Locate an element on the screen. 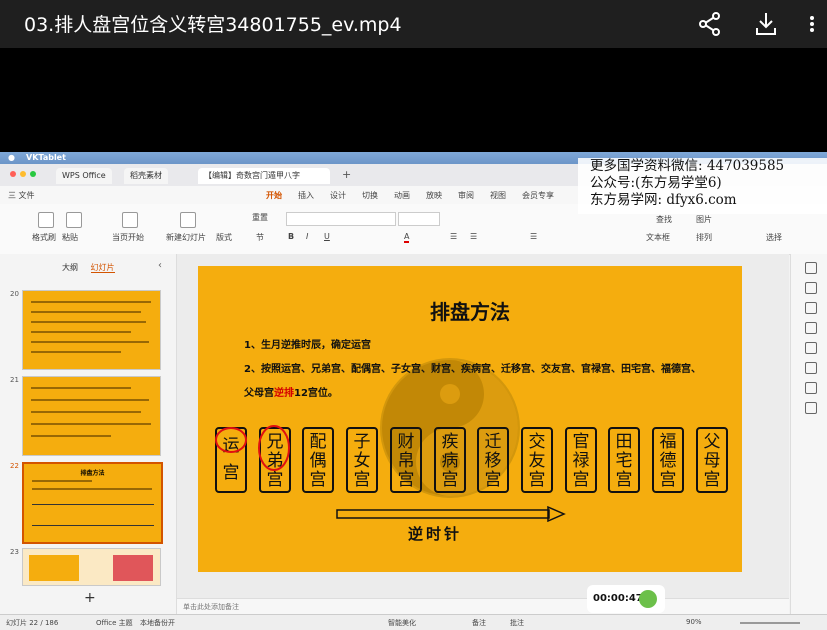  add-slide-button: + is located at coordinates (90, 598).